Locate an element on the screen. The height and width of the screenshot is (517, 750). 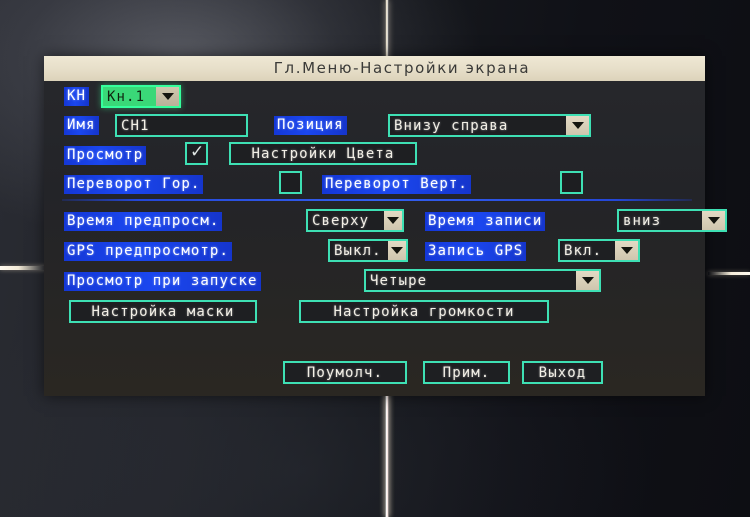
gps-preview-select: Выкл. is located at coordinates (368, 250).